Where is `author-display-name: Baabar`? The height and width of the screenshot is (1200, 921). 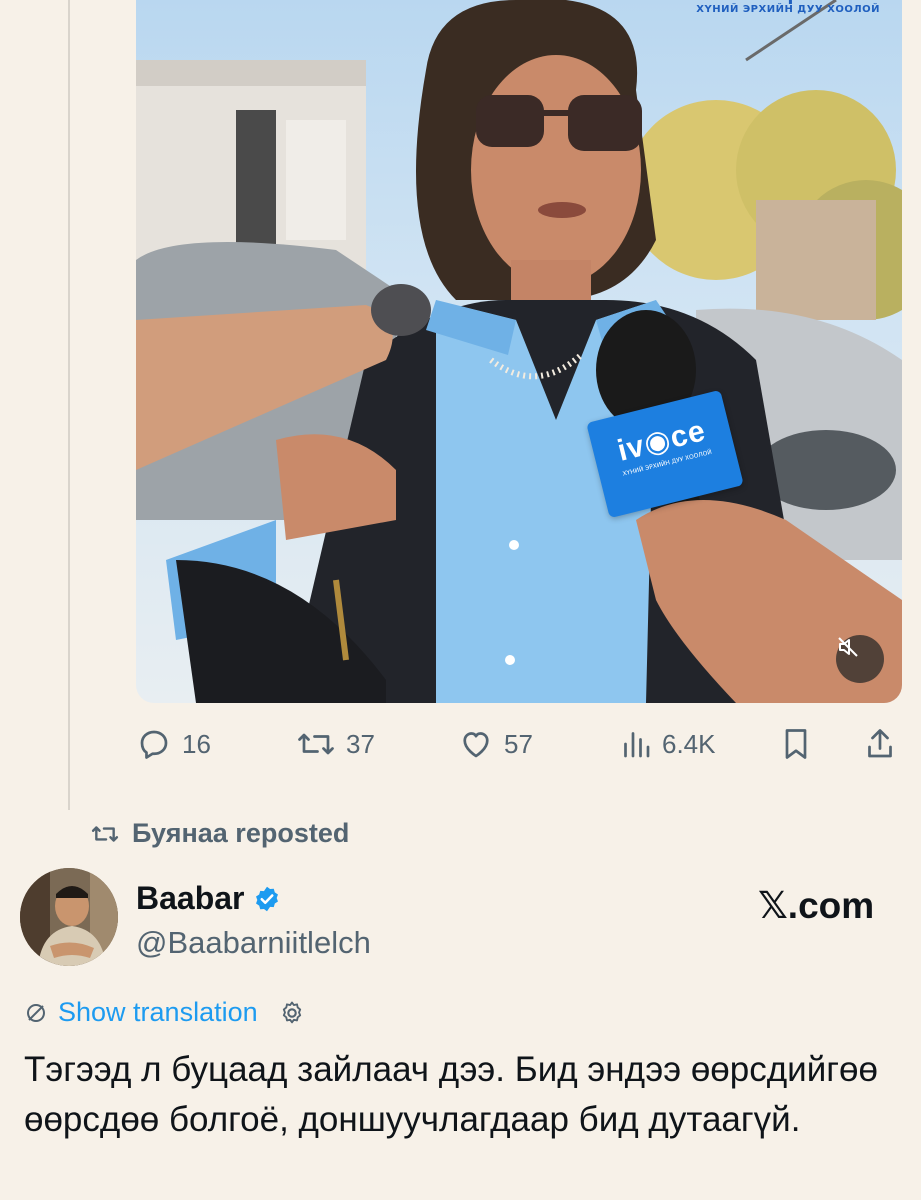 author-display-name: Baabar is located at coordinates (190, 898).